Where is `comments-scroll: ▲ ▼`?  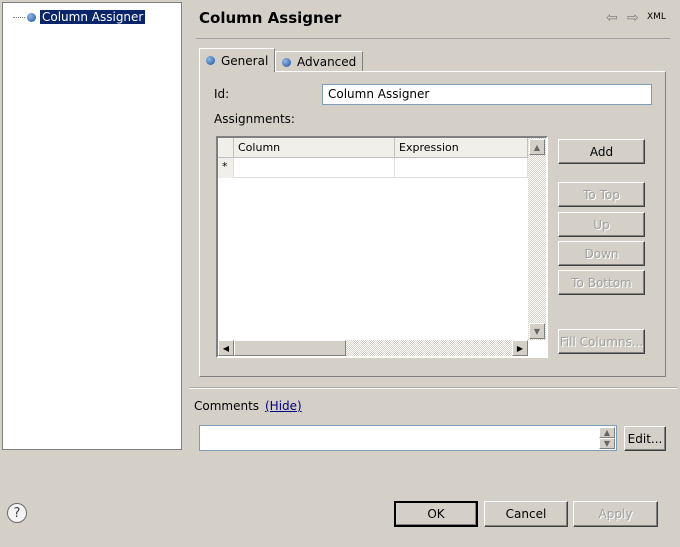 comments-scroll: ▲ ▼ is located at coordinates (607, 438).